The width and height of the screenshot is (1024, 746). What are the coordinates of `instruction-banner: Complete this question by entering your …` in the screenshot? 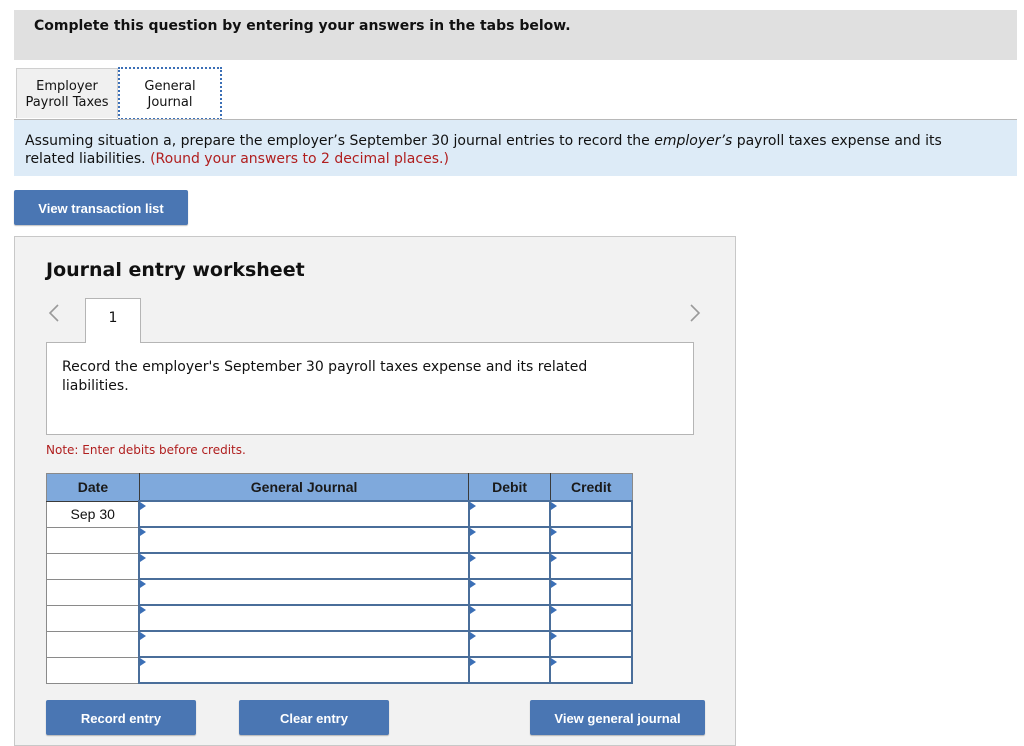 It's located at (515, 35).